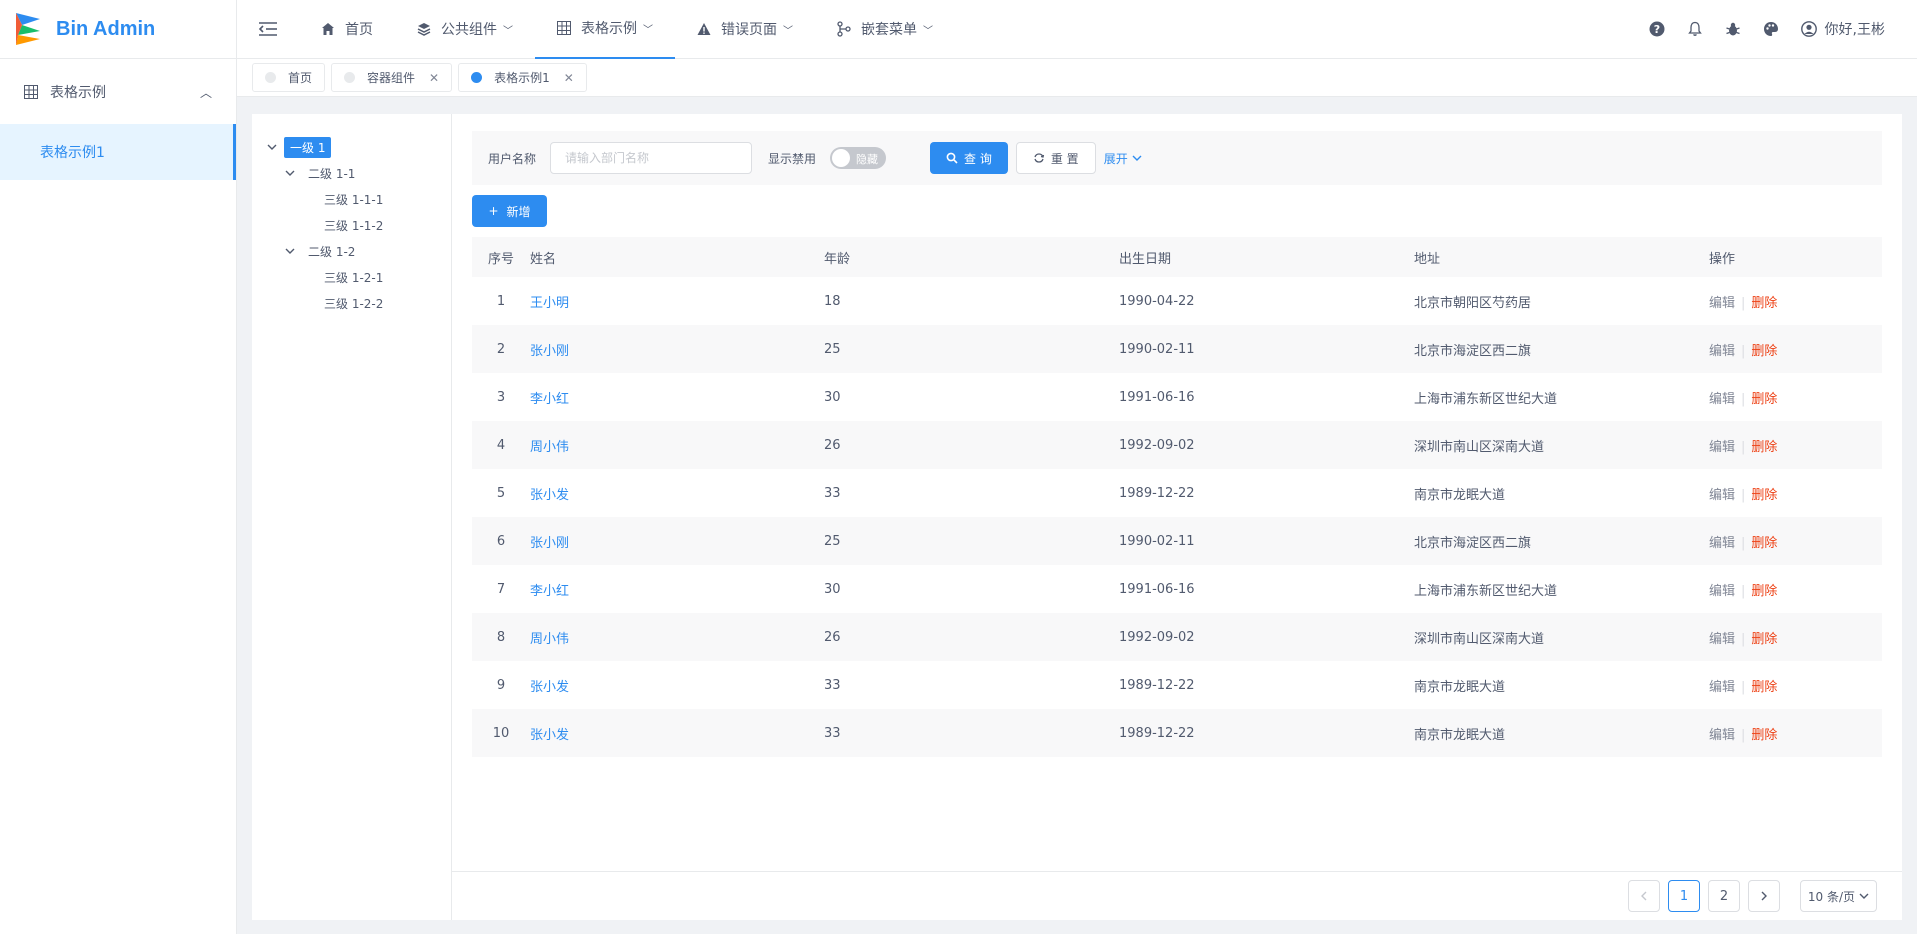 The image size is (1917, 934). What do you see at coordinates (1733, 29) in the screenshot?
I see `bug-icon` at bounding box center [1733, 29].